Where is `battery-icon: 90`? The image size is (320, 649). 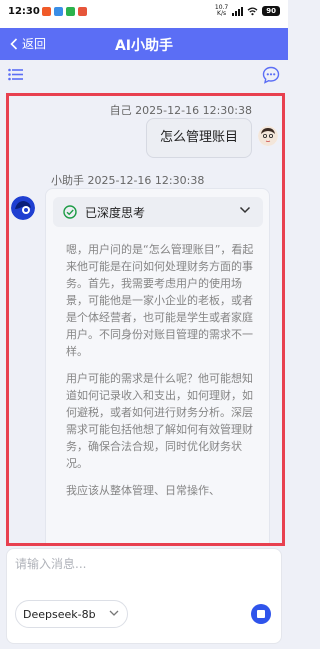
battery-icon: 90 is located at coordinates (271, 11).